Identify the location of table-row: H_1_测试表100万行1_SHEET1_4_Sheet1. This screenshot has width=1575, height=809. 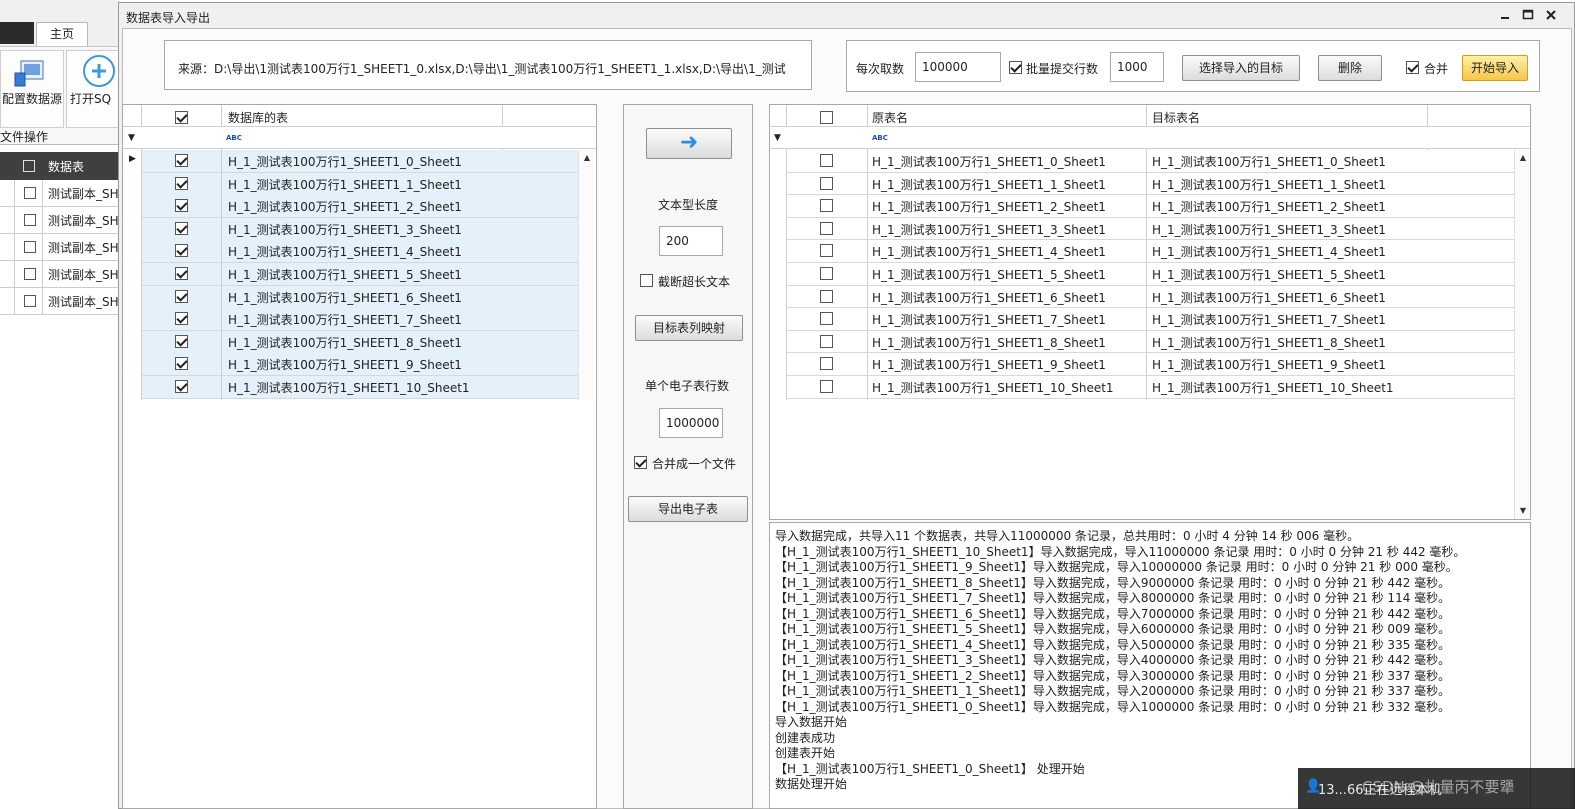
(360, 251).